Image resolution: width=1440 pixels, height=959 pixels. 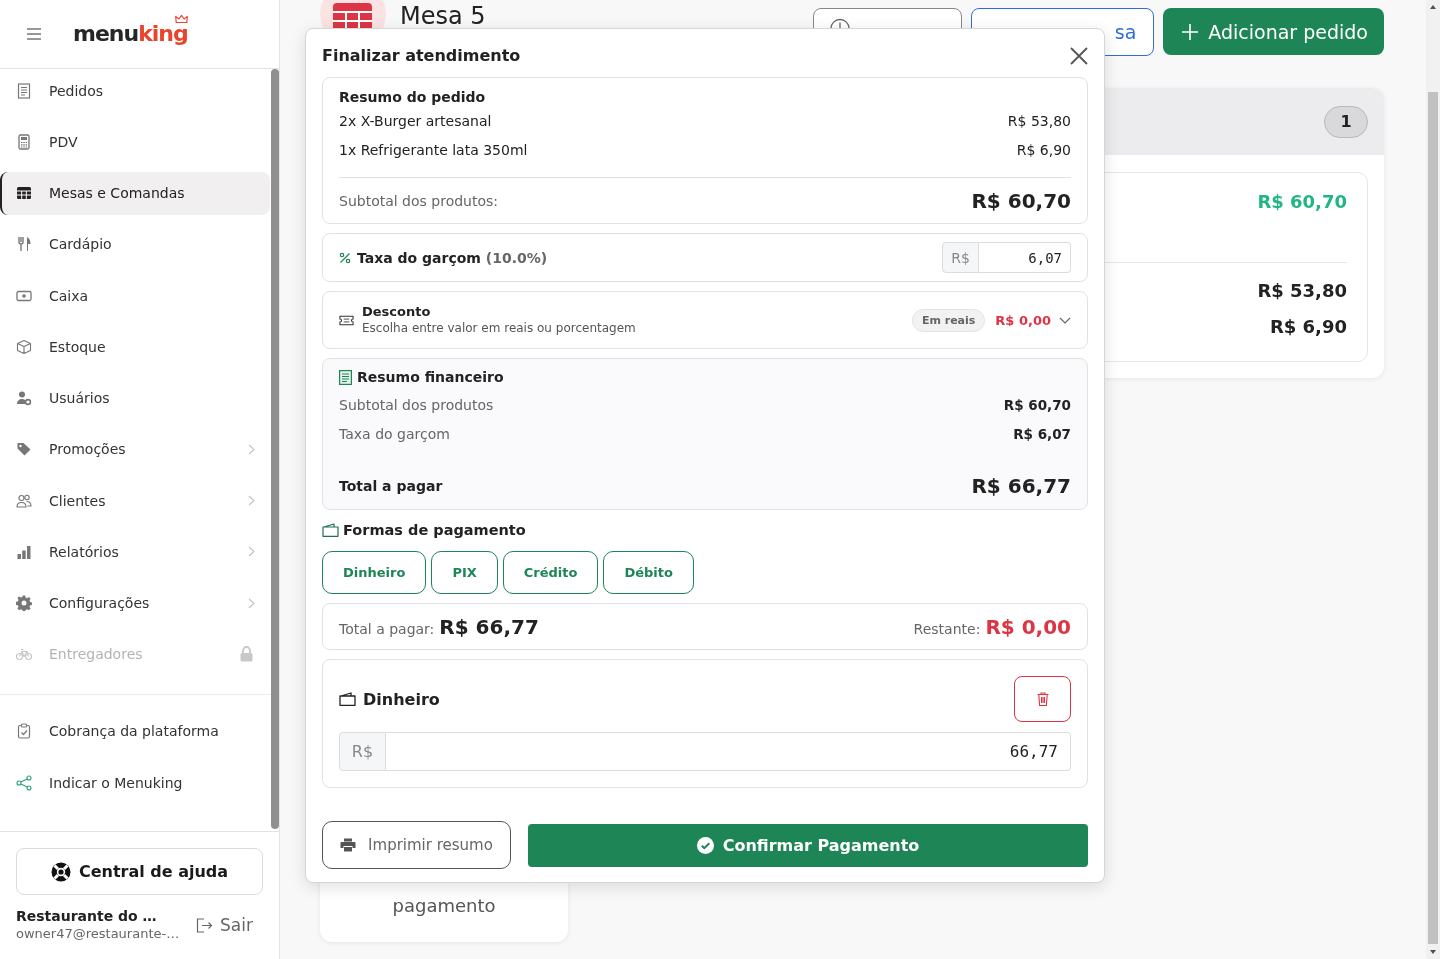 I want to click on remaining-label: Restante:, so click(x=947, y=628).